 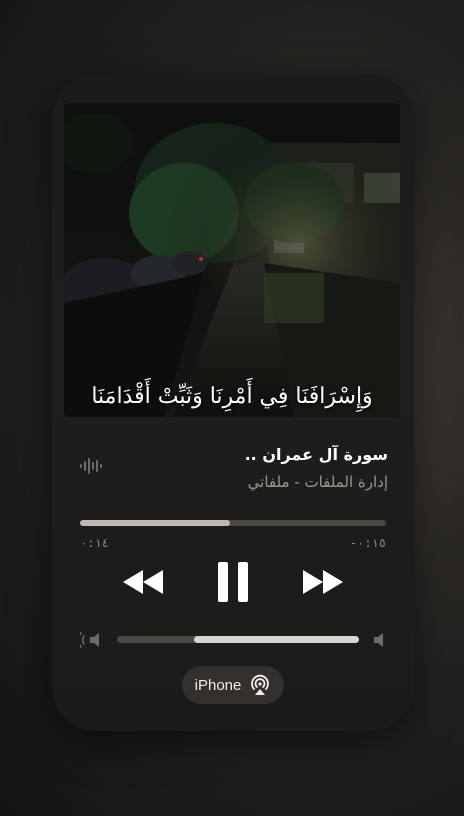 I want to click on track-info: سورة آل عمران .. إدارة الملفات - ملفاتي, so click(x=231, y=473).